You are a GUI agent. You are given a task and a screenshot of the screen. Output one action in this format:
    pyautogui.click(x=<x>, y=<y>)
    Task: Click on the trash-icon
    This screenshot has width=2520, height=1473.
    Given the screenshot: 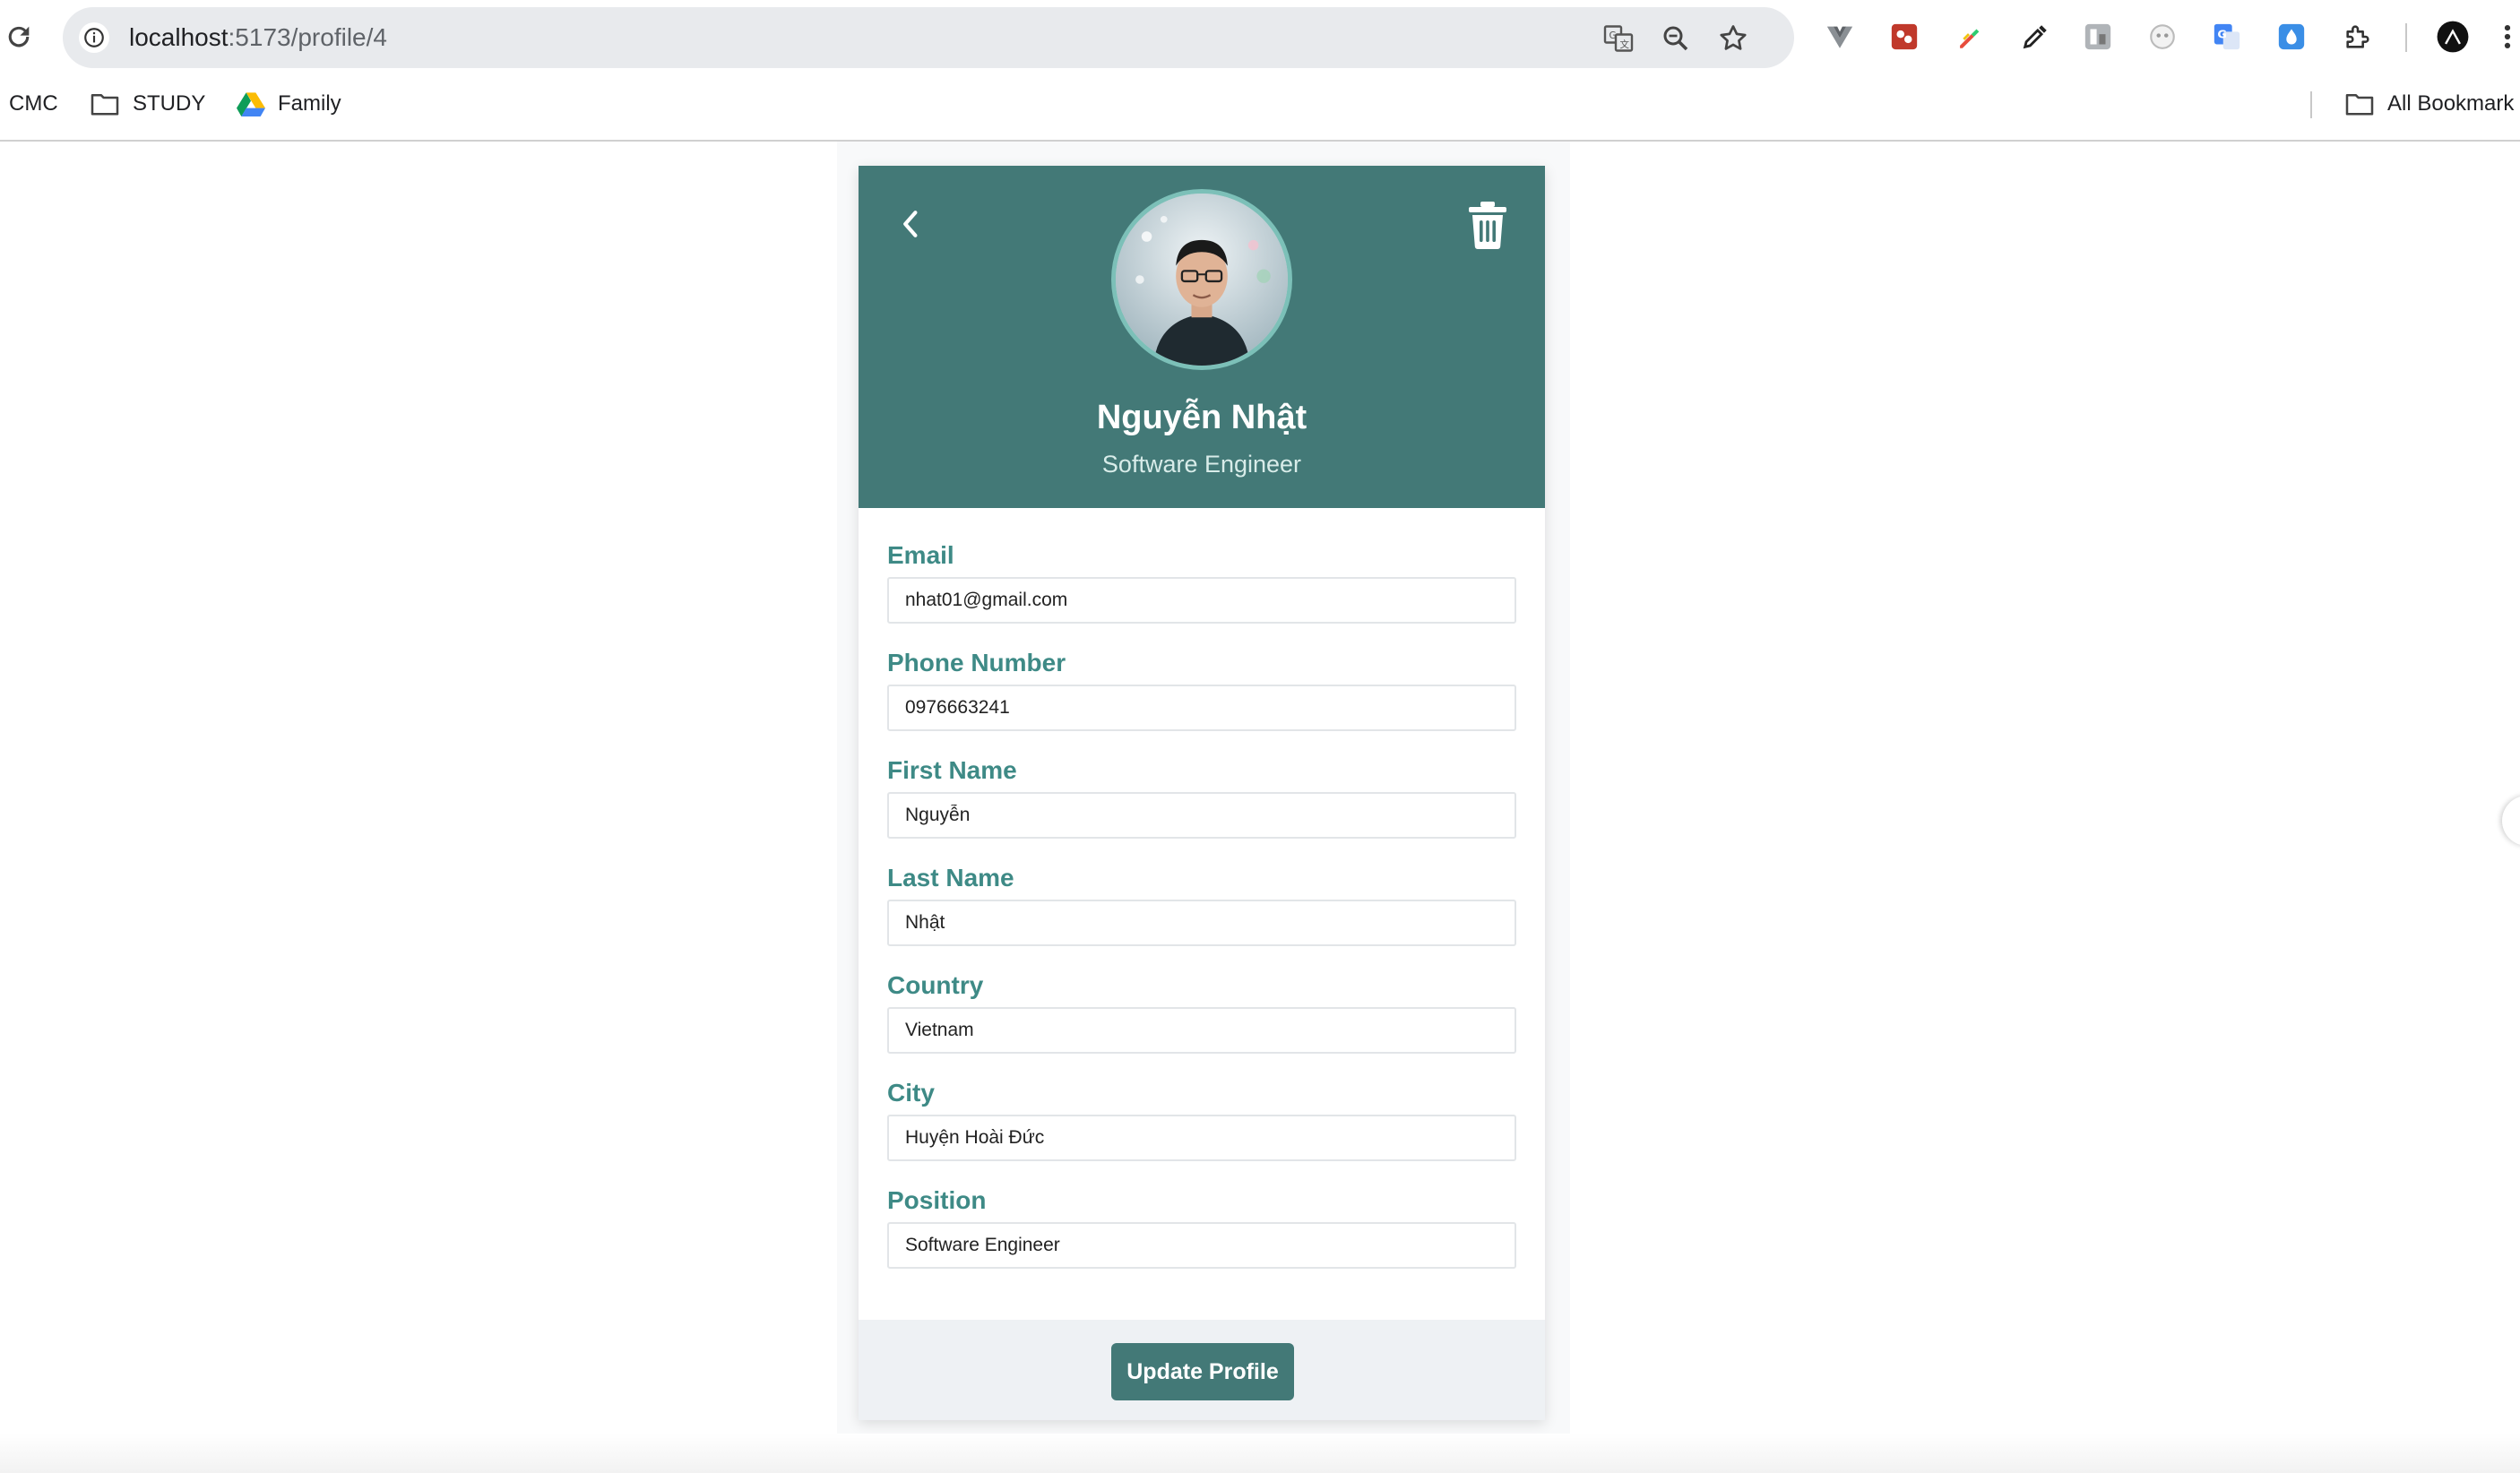 What is the action you would take?
    pyautogui.click(x=1487, y=225)
    